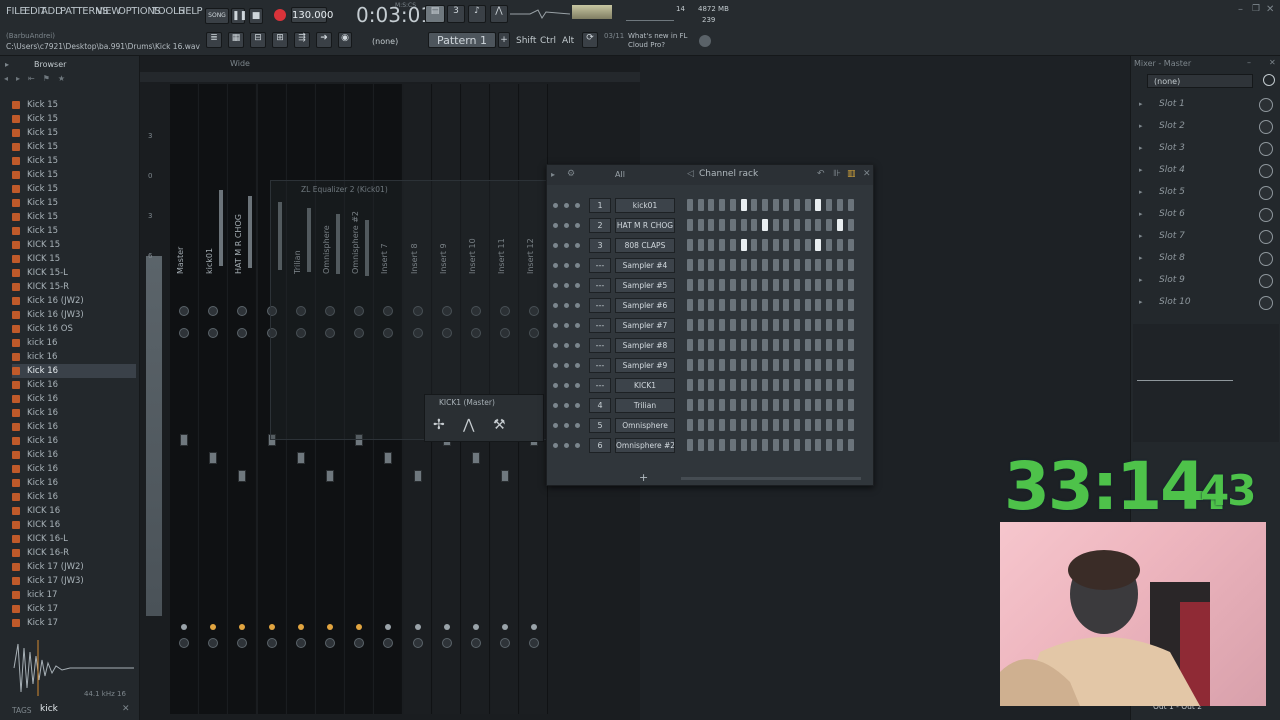 Image resolution: width=1280 pixels, height=720 pixels. I want to click on file-item: KICK 16, so click(74, 525).